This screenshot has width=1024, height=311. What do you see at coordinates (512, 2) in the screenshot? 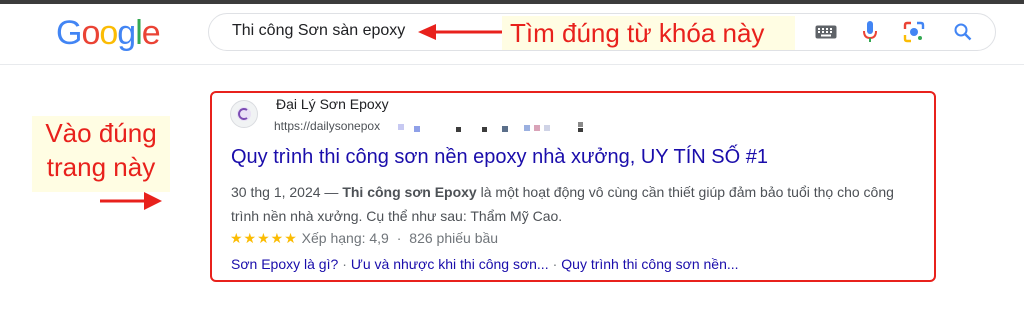
I see `browser-top-edge` at bounding box center [512, 2].